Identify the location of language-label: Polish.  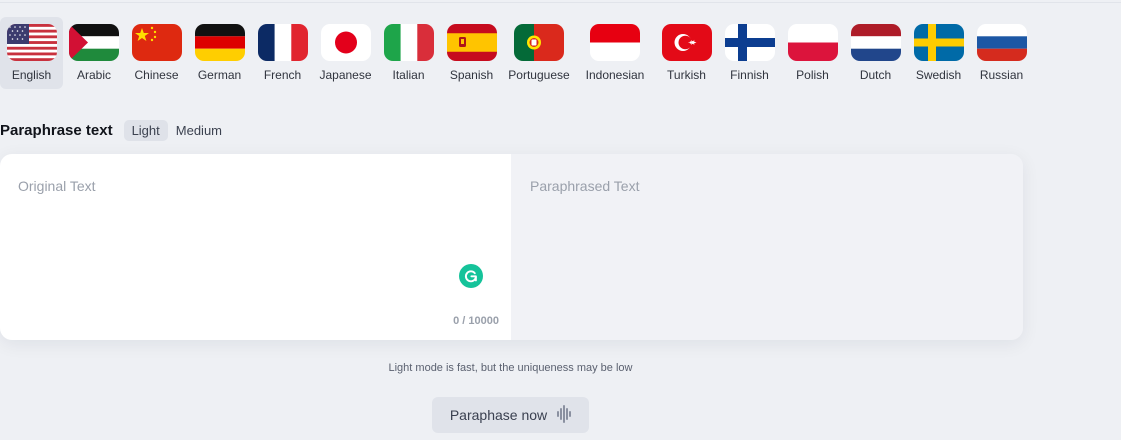
(812, 75).